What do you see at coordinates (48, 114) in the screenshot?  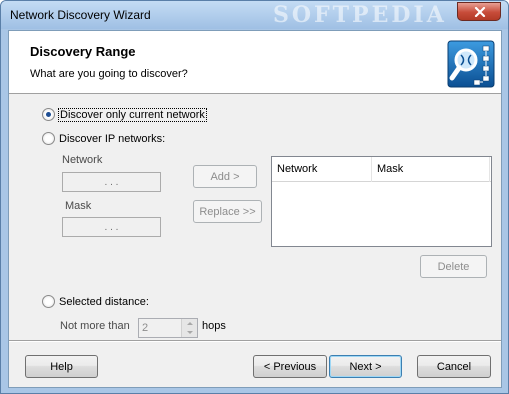 I see `radio-button-checked` at bounding box center [48, 114].